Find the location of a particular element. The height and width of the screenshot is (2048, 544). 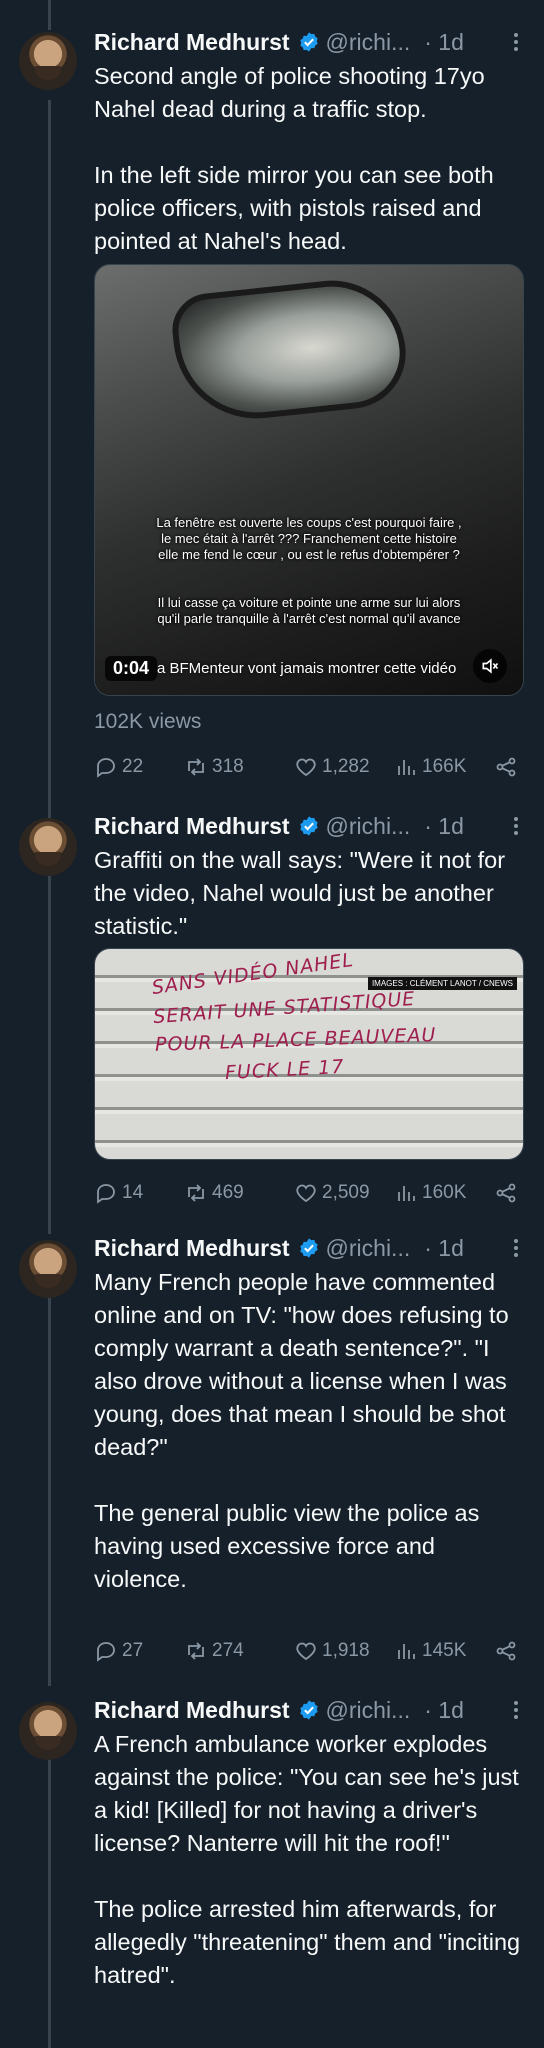

repost-button: 274 is located at coordinates (239, 1651).